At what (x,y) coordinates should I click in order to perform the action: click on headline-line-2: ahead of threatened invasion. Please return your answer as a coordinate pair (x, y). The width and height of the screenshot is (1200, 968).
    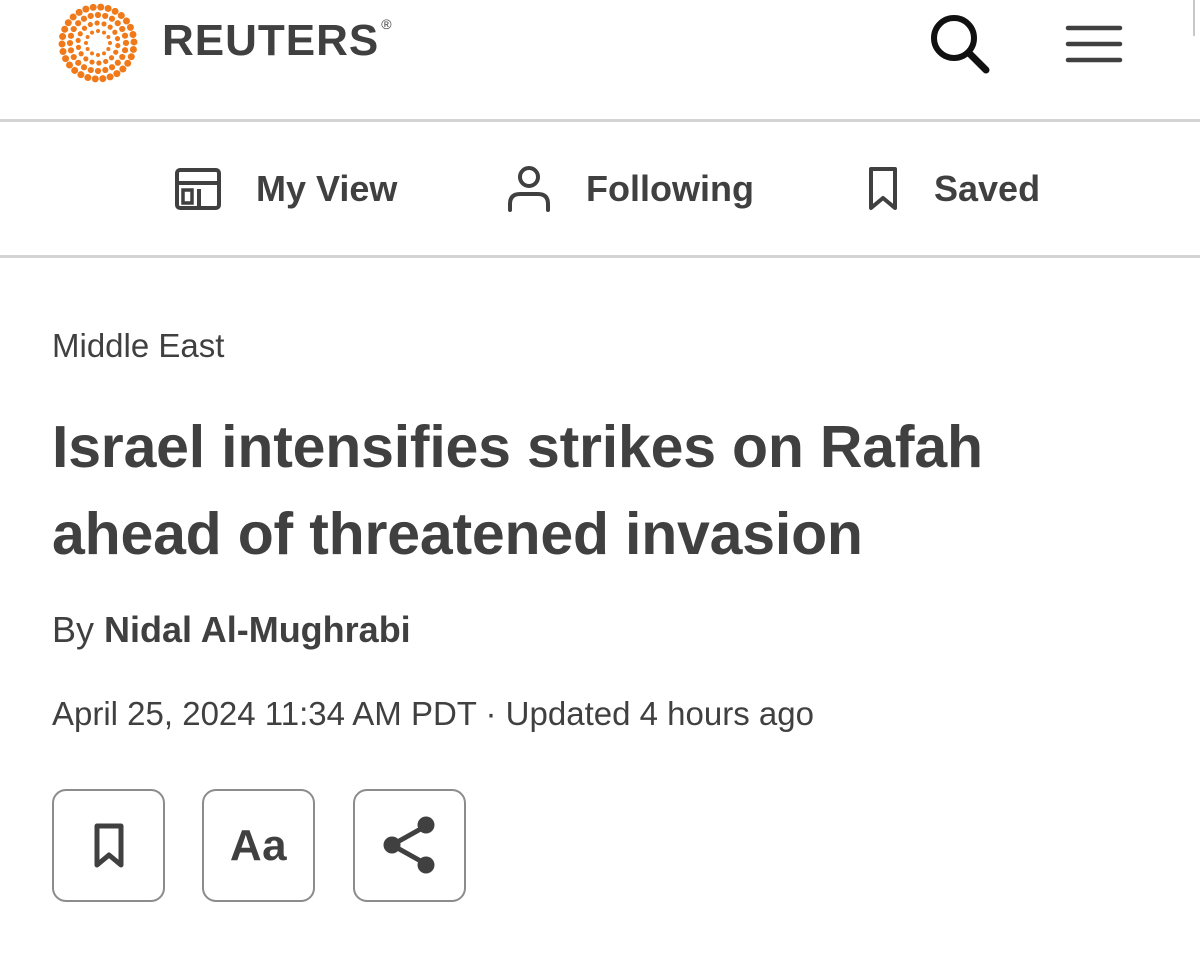
    Looking at the image, I should click on (457, 534).